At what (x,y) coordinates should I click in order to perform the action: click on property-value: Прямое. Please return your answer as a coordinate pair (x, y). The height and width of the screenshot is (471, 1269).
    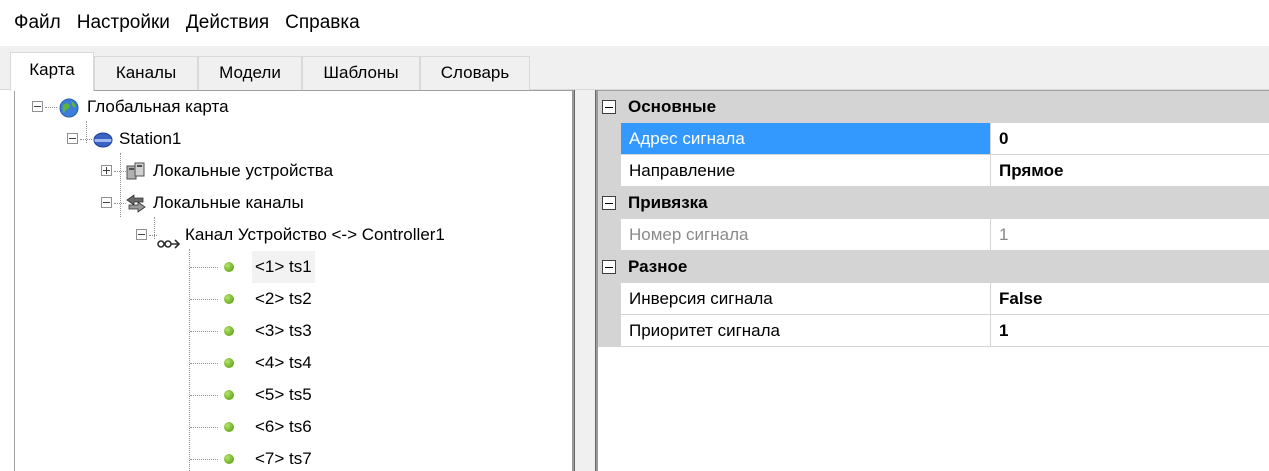
    Looking at the image, I should click on (1130, 171).